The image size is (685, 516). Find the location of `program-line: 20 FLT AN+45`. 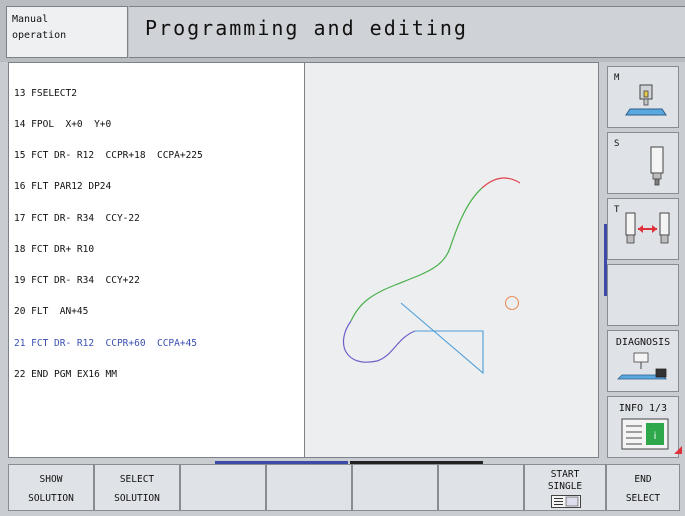

program-line: 20 FLT AN+45 is located at coordinates (156, 311).